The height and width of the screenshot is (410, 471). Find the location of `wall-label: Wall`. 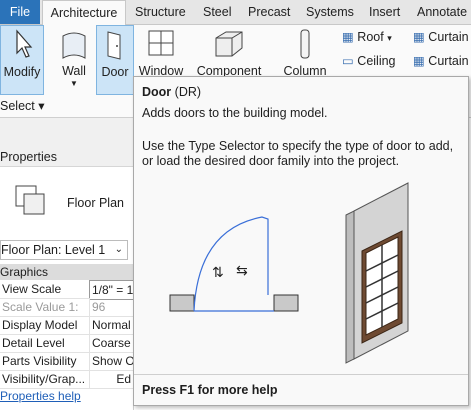

wall-label: Wall is located at coordinates (74, 71).